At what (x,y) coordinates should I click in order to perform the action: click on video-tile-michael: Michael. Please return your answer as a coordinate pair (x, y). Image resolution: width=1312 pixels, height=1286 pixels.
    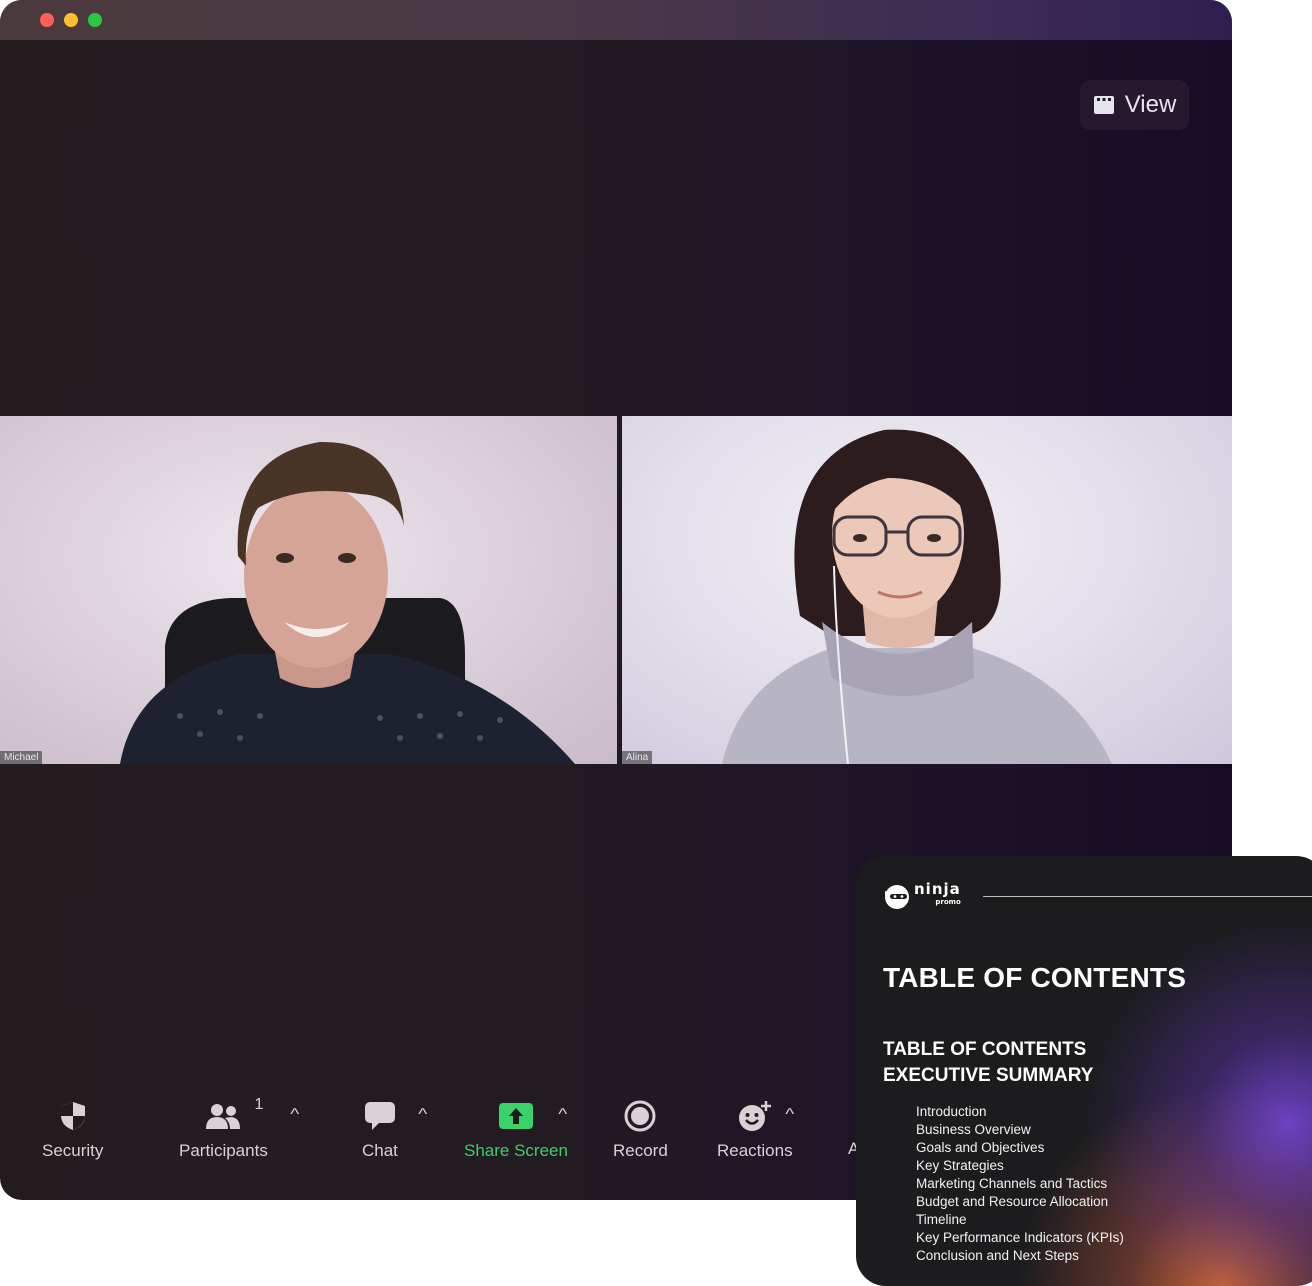
    Looking at the image, I should click on (308, 590).